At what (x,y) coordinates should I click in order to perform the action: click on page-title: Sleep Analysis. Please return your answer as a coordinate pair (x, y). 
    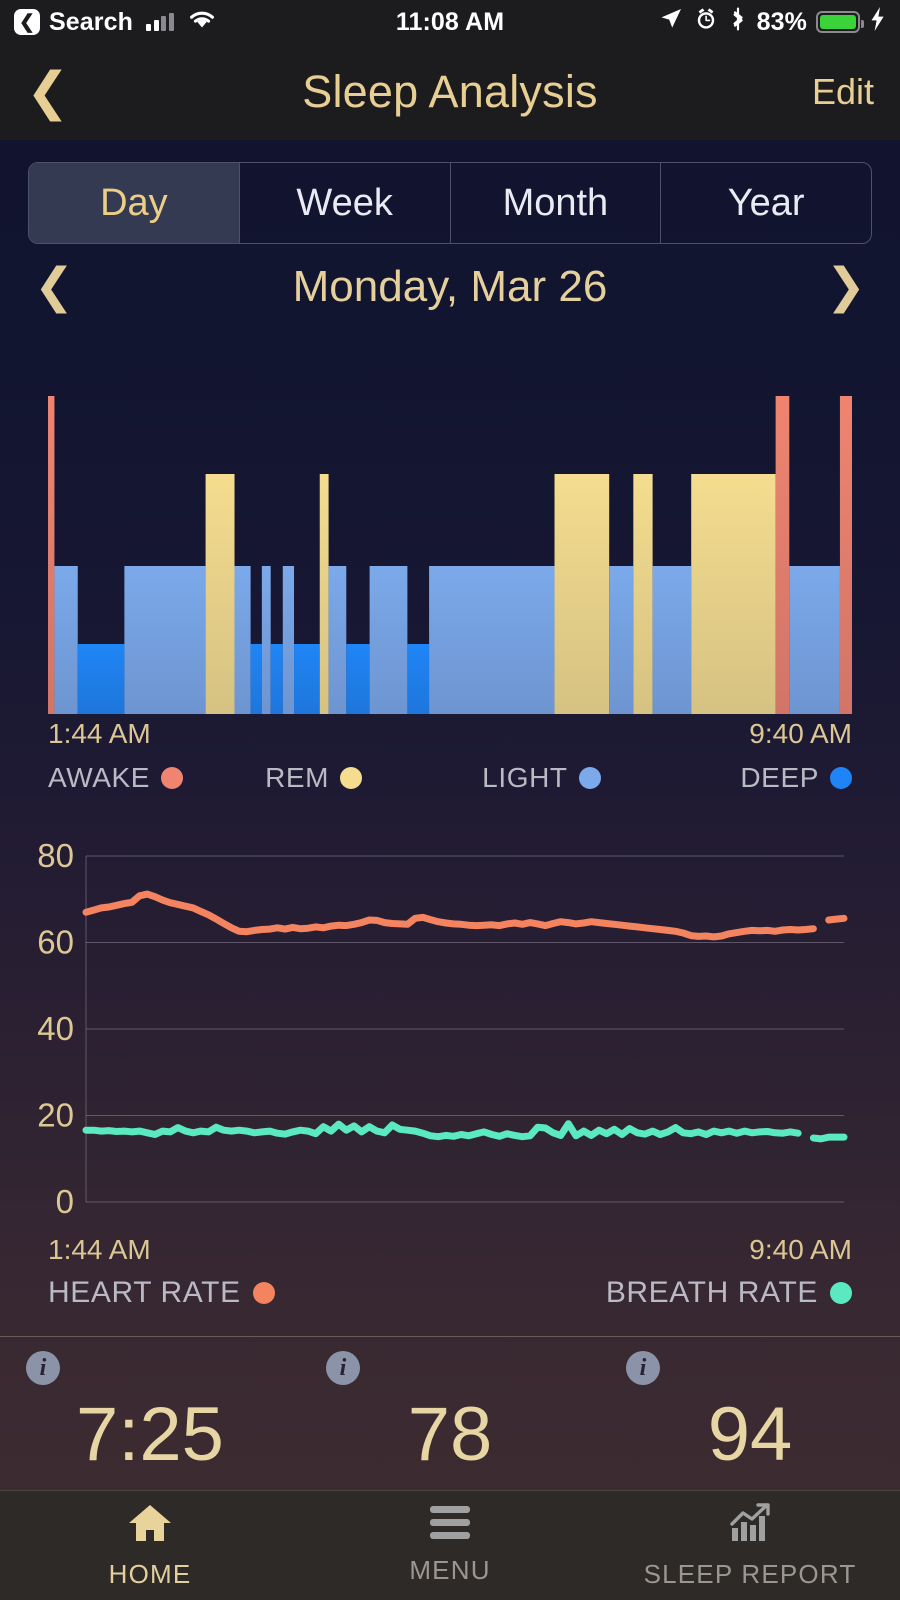
    Looking at the image, I should click on (450, 91).